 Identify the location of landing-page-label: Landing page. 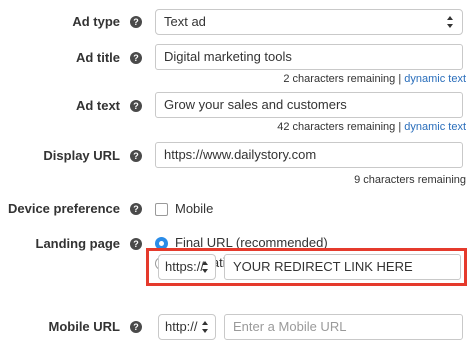
(78, 243).